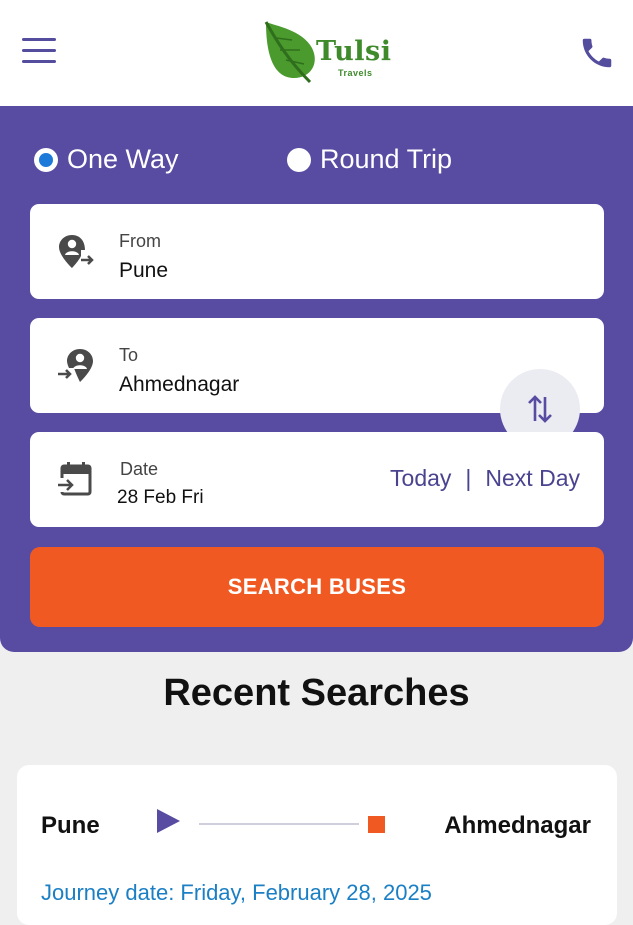 This screenshot has width=633, height=925. What do you see at coordinates (386, 159) in the screenshot?
I see `radio-round-trip-label: Round Trip` at bounding box center [386, 159].